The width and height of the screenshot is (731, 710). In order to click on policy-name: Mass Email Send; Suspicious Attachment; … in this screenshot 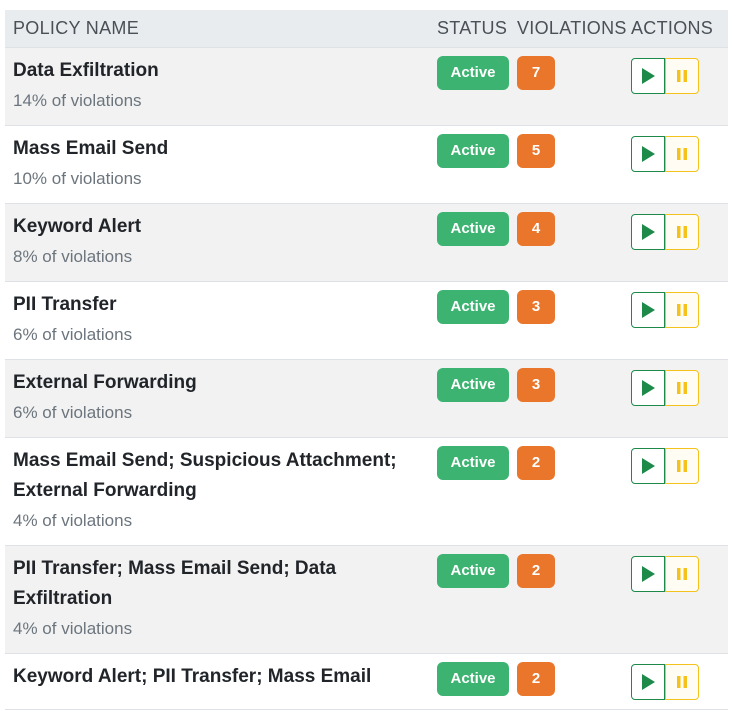, I will do `click(205, 475)`.